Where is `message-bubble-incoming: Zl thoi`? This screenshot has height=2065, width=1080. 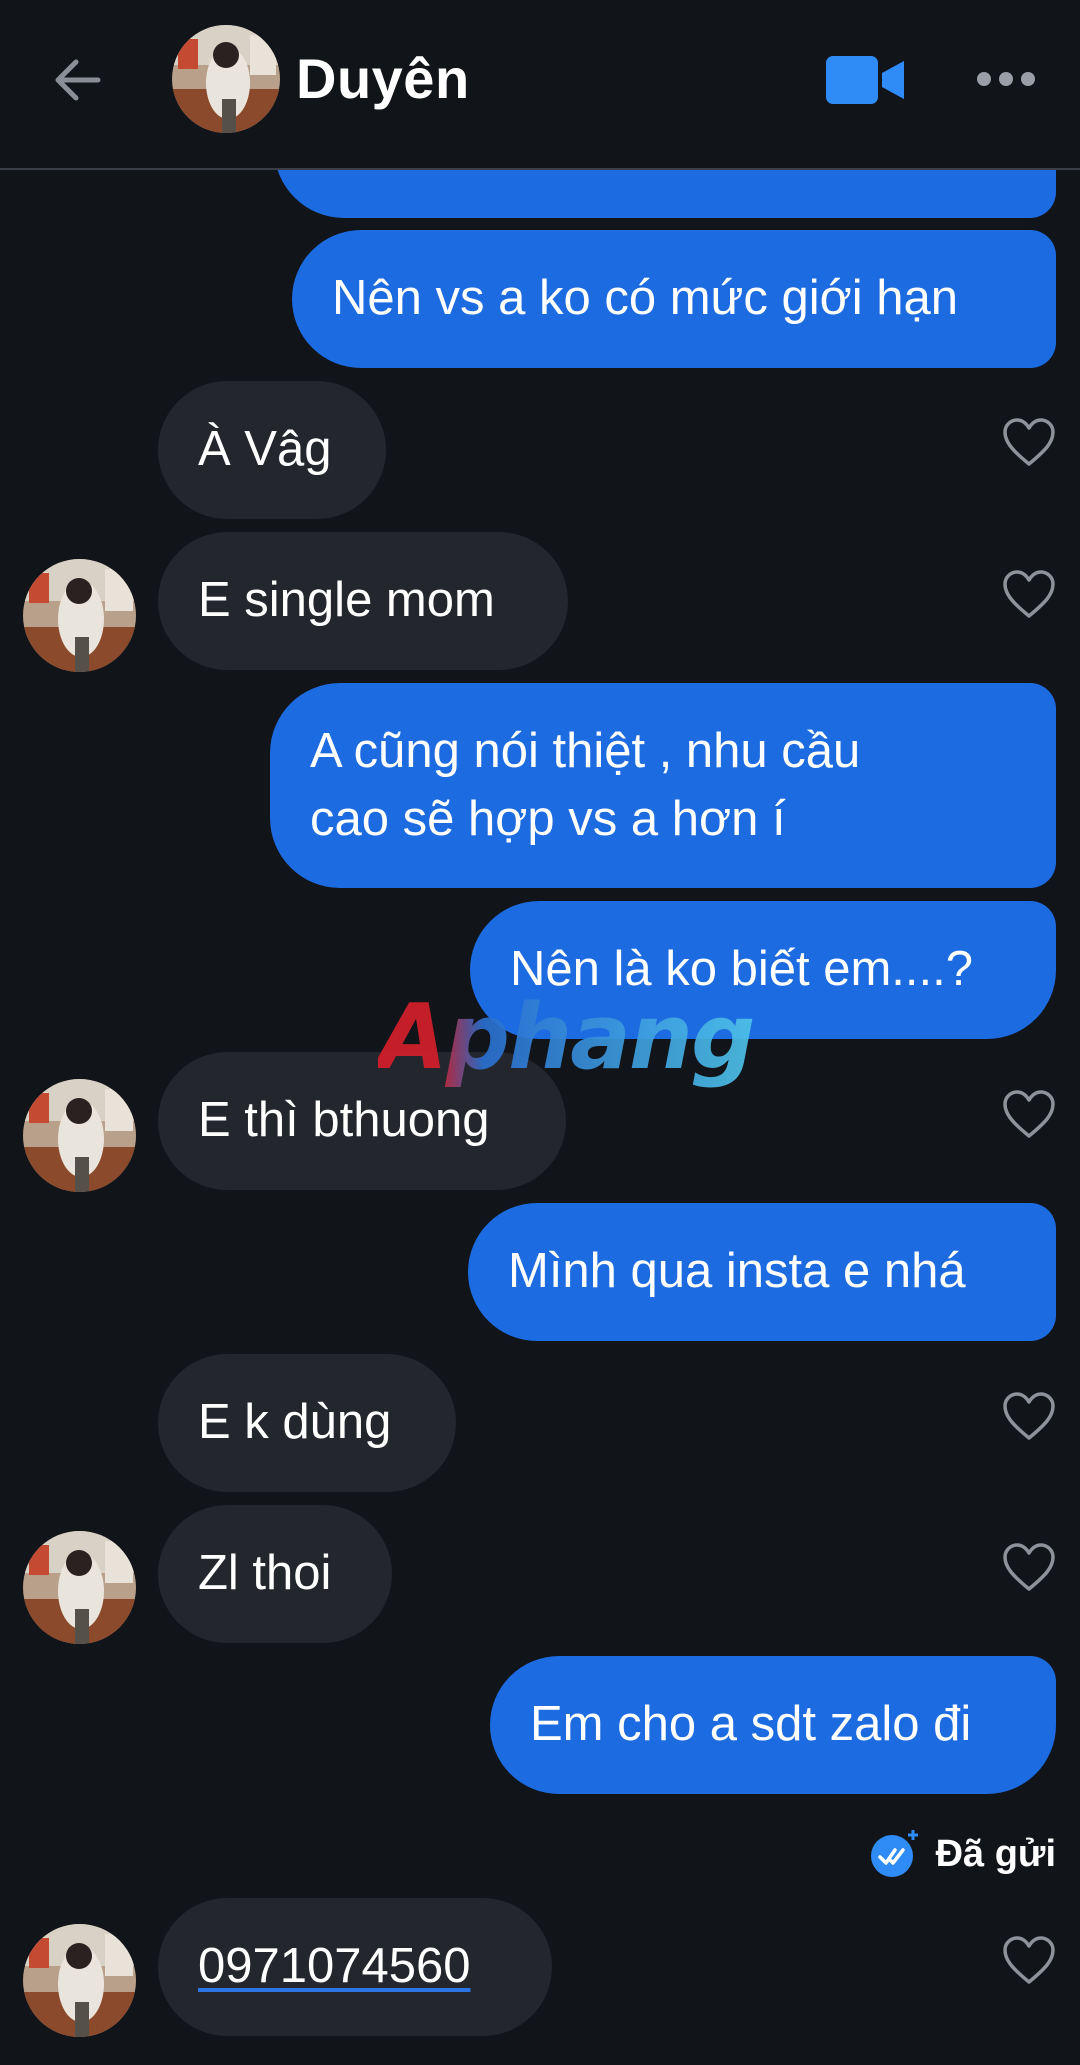 message-bubble-incoming: Zl thoi is located at coordinates (275, 1574).